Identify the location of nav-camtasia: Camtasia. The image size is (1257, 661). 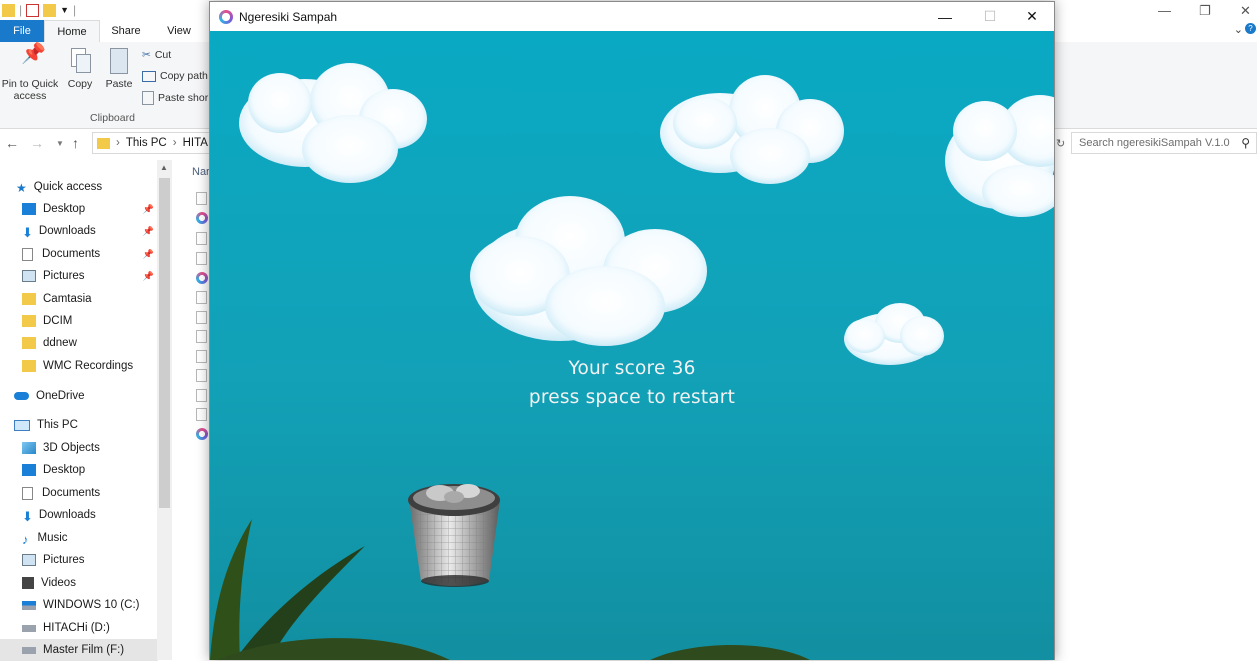
(90, 299).